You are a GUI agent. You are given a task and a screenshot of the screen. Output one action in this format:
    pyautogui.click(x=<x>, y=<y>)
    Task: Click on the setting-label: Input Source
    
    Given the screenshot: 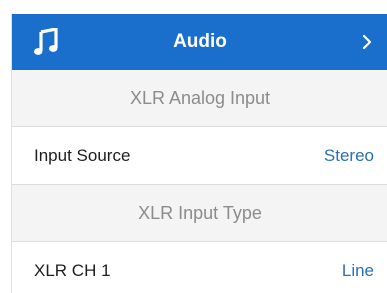 What is the action you would take?
    pyautogui.click(x=82, y=155)
    